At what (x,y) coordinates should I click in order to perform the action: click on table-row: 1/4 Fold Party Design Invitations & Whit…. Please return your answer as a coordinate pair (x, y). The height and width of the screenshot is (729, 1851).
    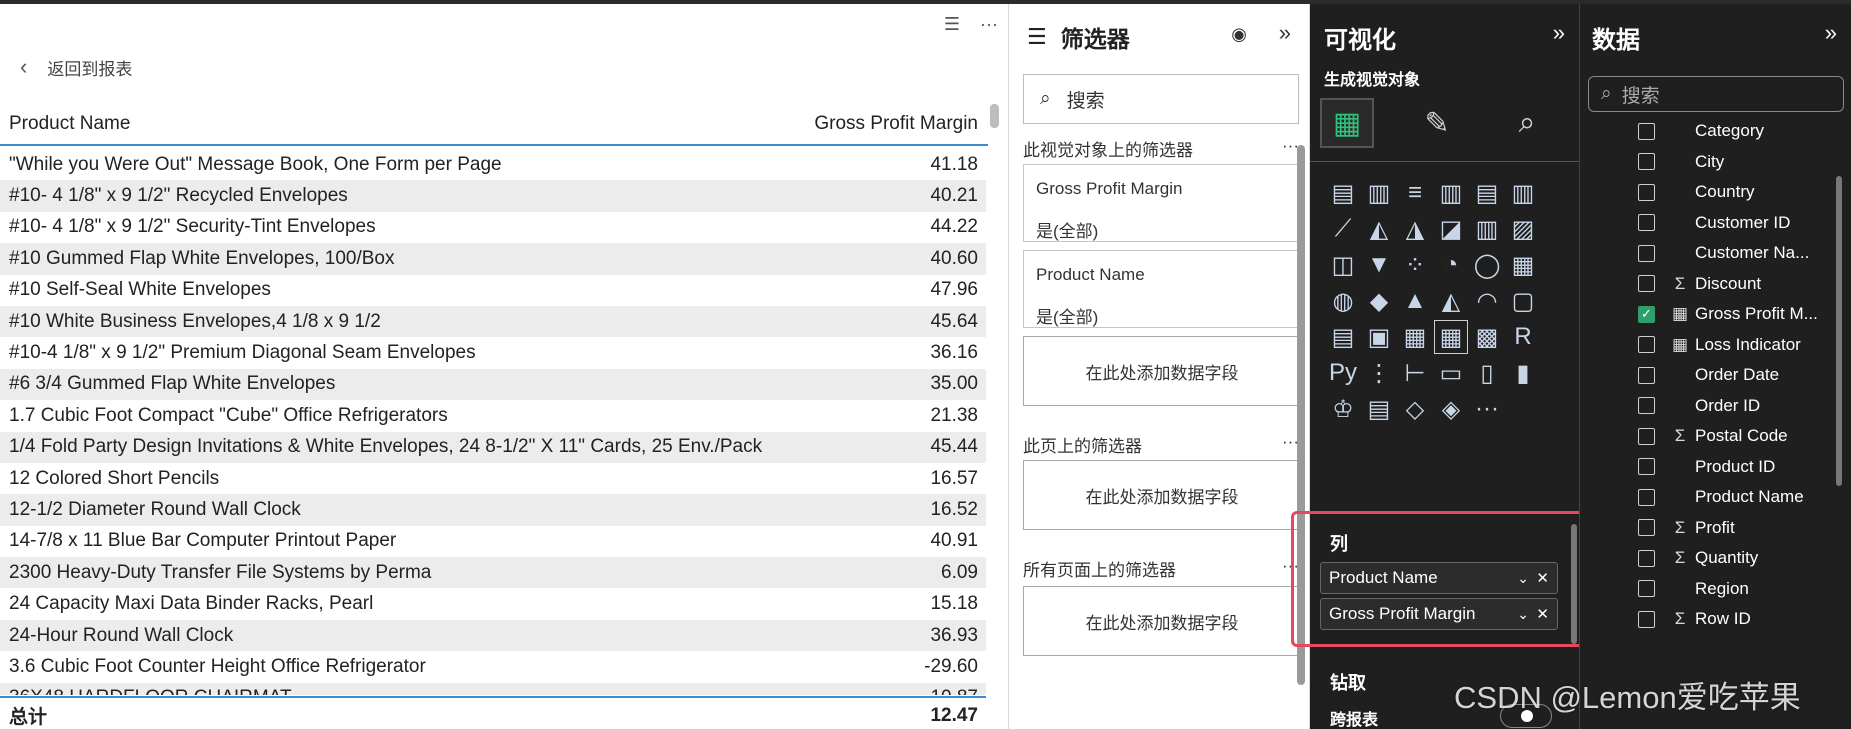
    Looking at the image, I should click on (493, 447).